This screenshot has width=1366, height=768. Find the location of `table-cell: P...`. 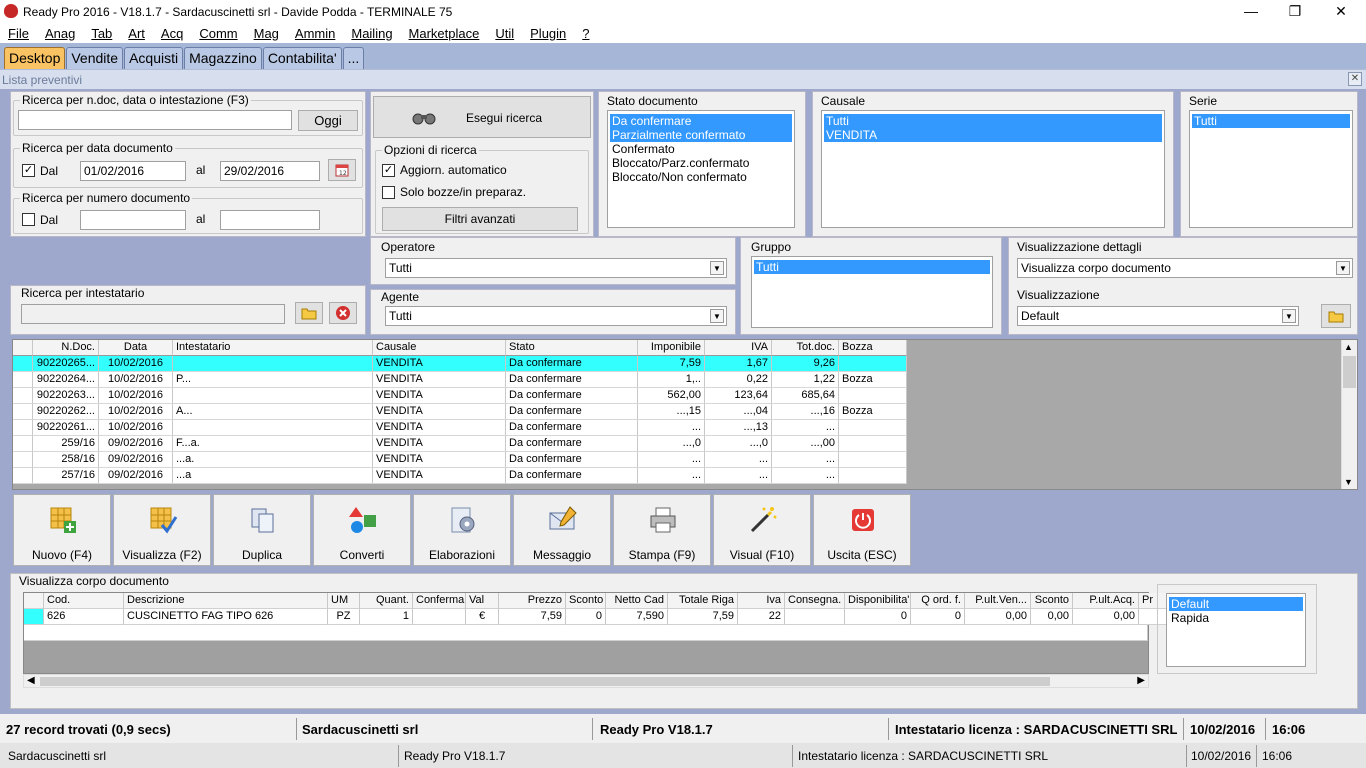

table-cell: P... is located at coordinates (273, 380).